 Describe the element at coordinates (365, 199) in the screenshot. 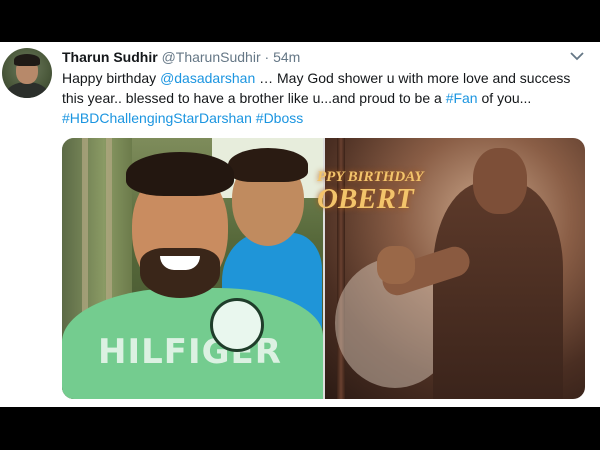

I see `poster-title-line2: OBERT` at that location.